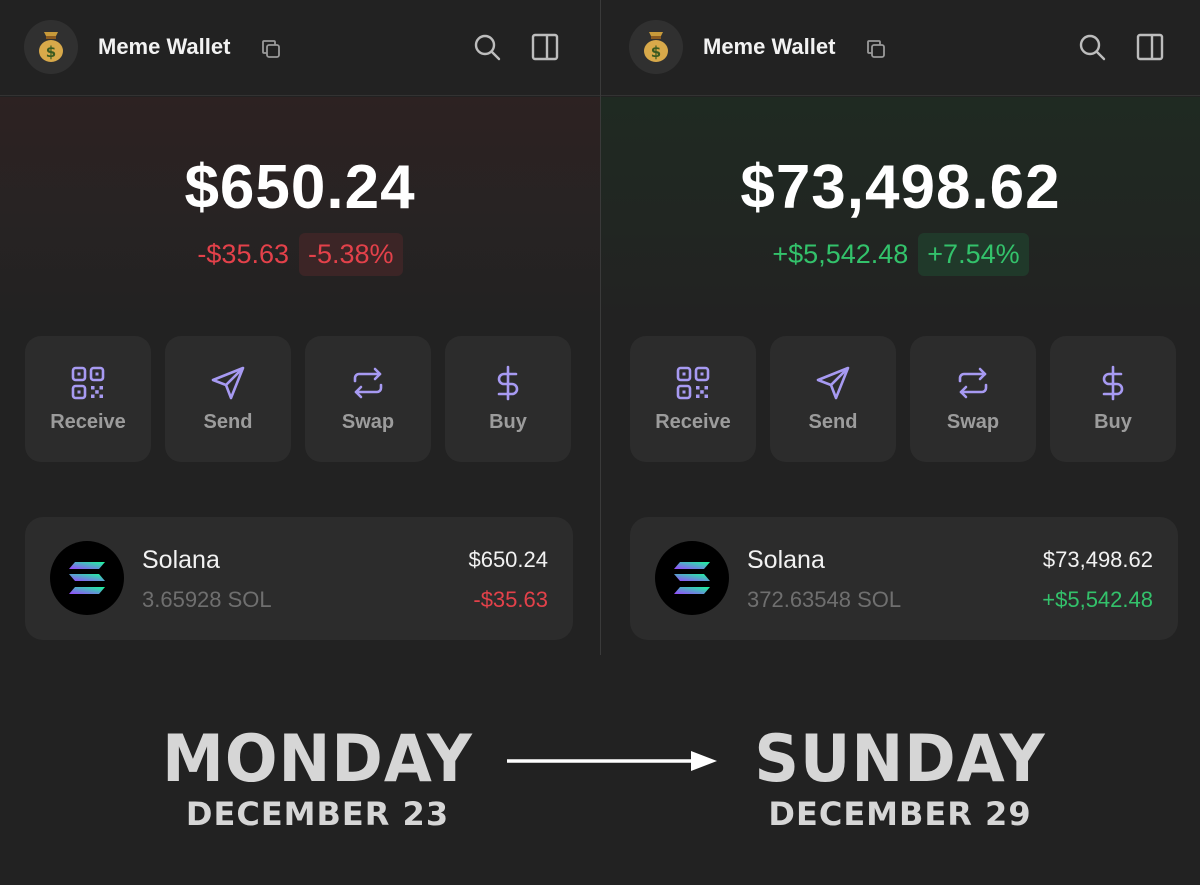 This screenshot has height=885, width=1200. I want to click on caption-from: MONDAY DECEMBER 23, so click(317, 776).